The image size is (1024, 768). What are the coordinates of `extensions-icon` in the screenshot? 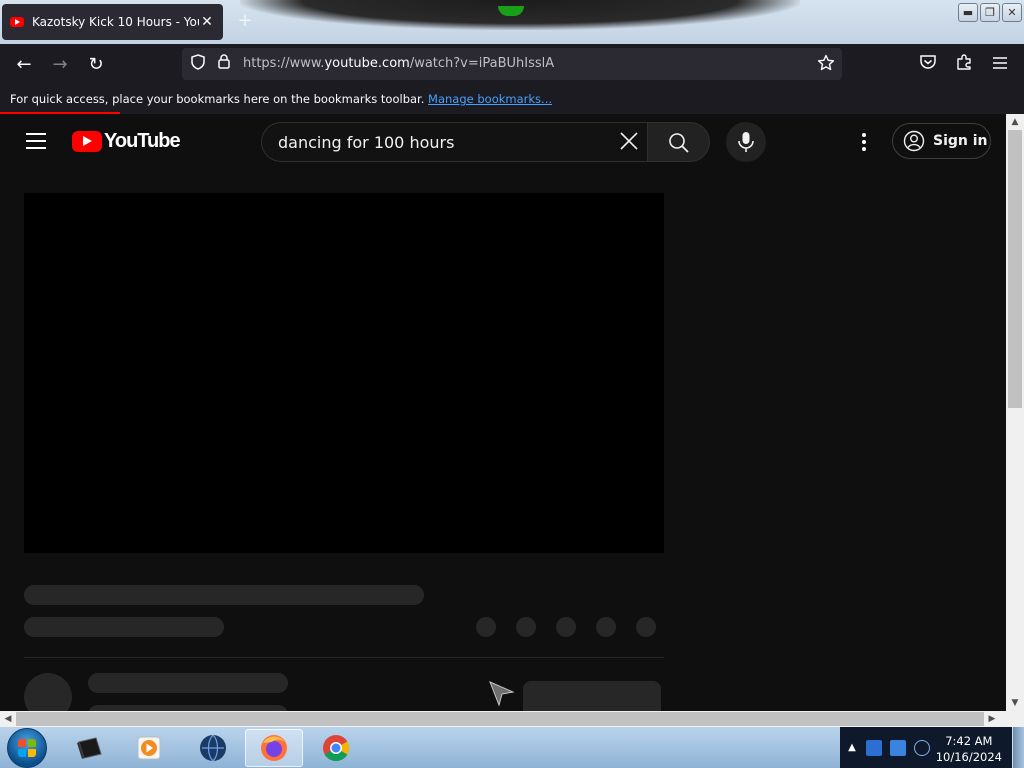 It's located at (964, 65).